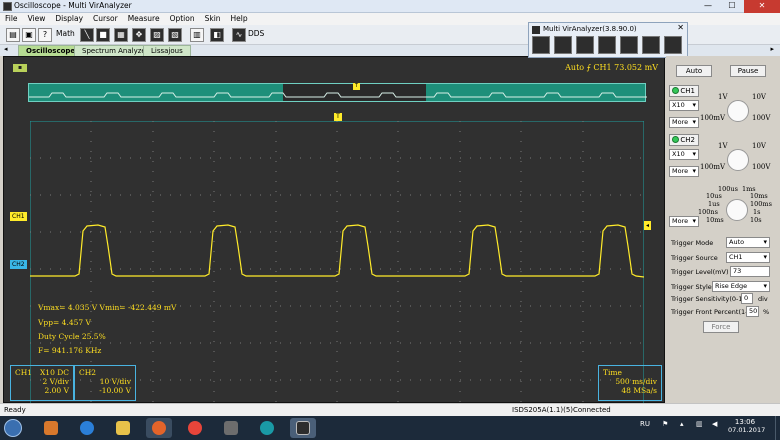  I want to click on oscilloscope-mode-icon, so click(541, 45).